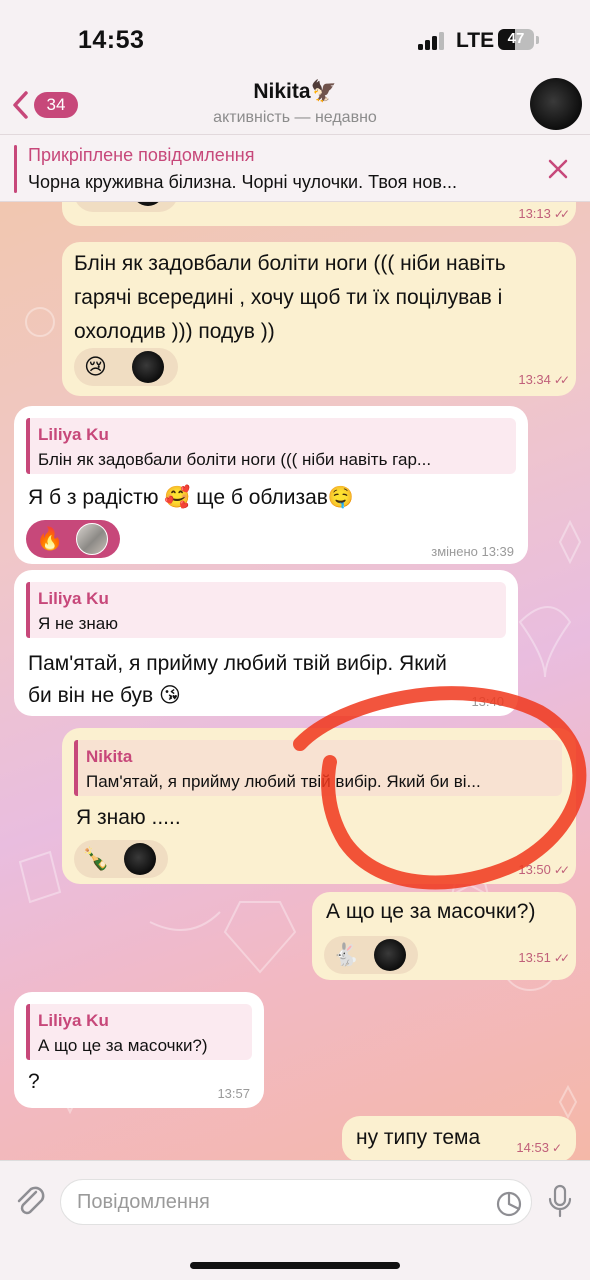 The image size is (590, 1280). What do you see at coordinates (558, 169) in the screenshot?
I see `close-icon` at bounding box center [558, 169].